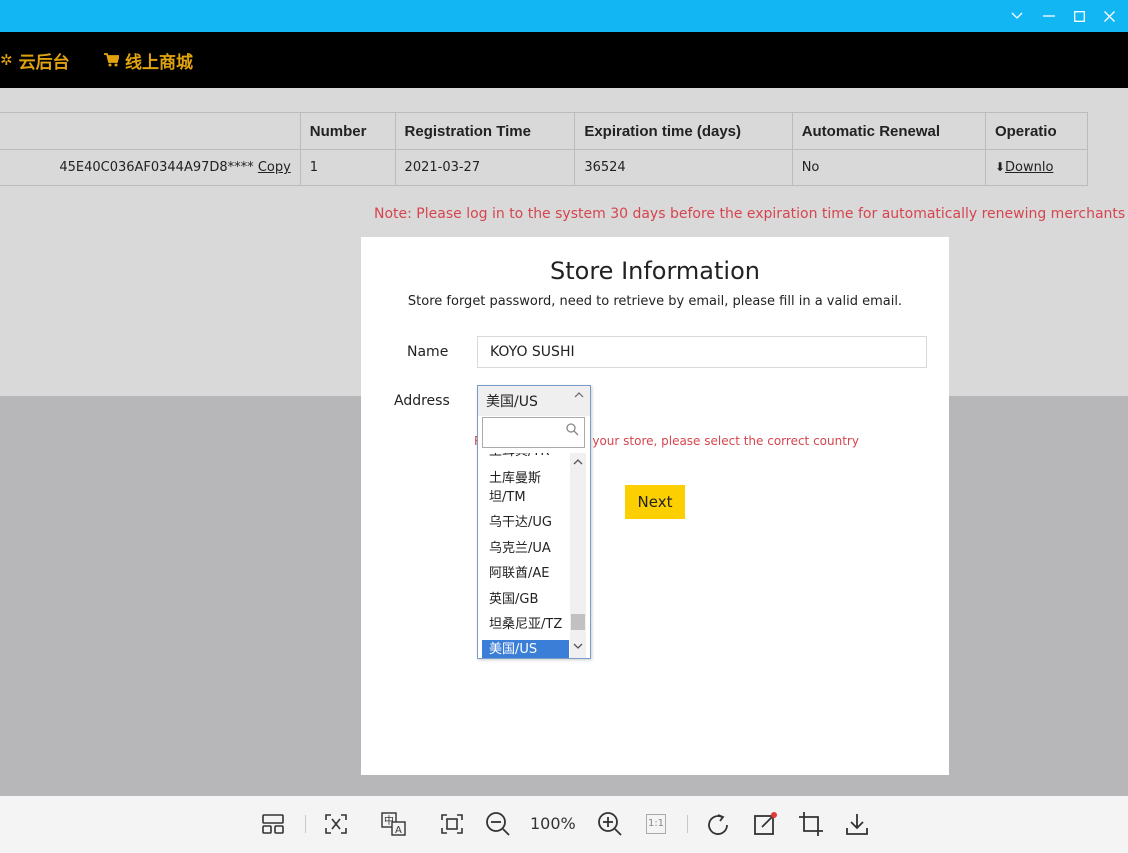  What do you see at coordinates (683, 131) in the screenshot?
I see `column-header-expiration-time: Expiration time (days)` at bounding box center [683, 131].